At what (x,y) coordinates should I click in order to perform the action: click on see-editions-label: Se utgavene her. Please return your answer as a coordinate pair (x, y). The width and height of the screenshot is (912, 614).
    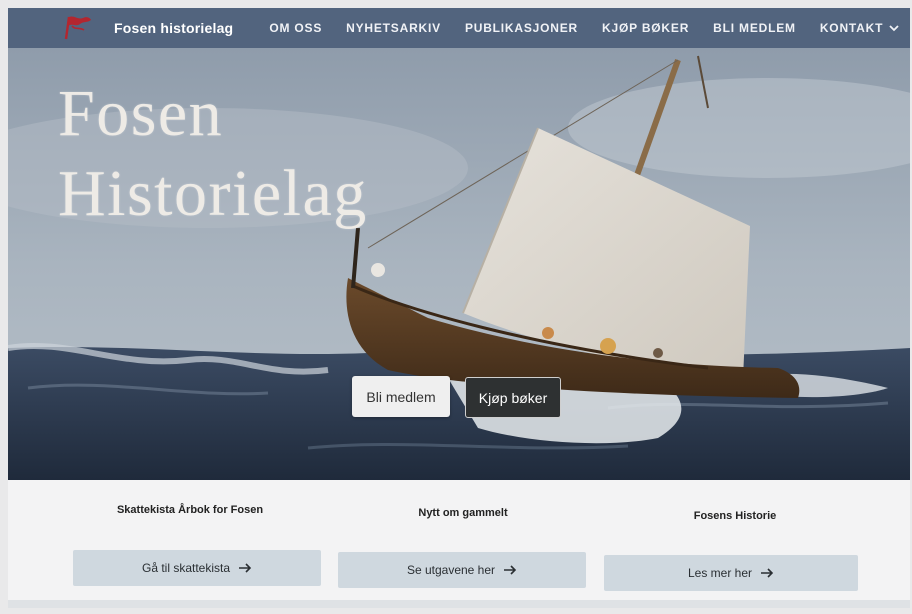
    Looking at the image, I should click on (451, 570).